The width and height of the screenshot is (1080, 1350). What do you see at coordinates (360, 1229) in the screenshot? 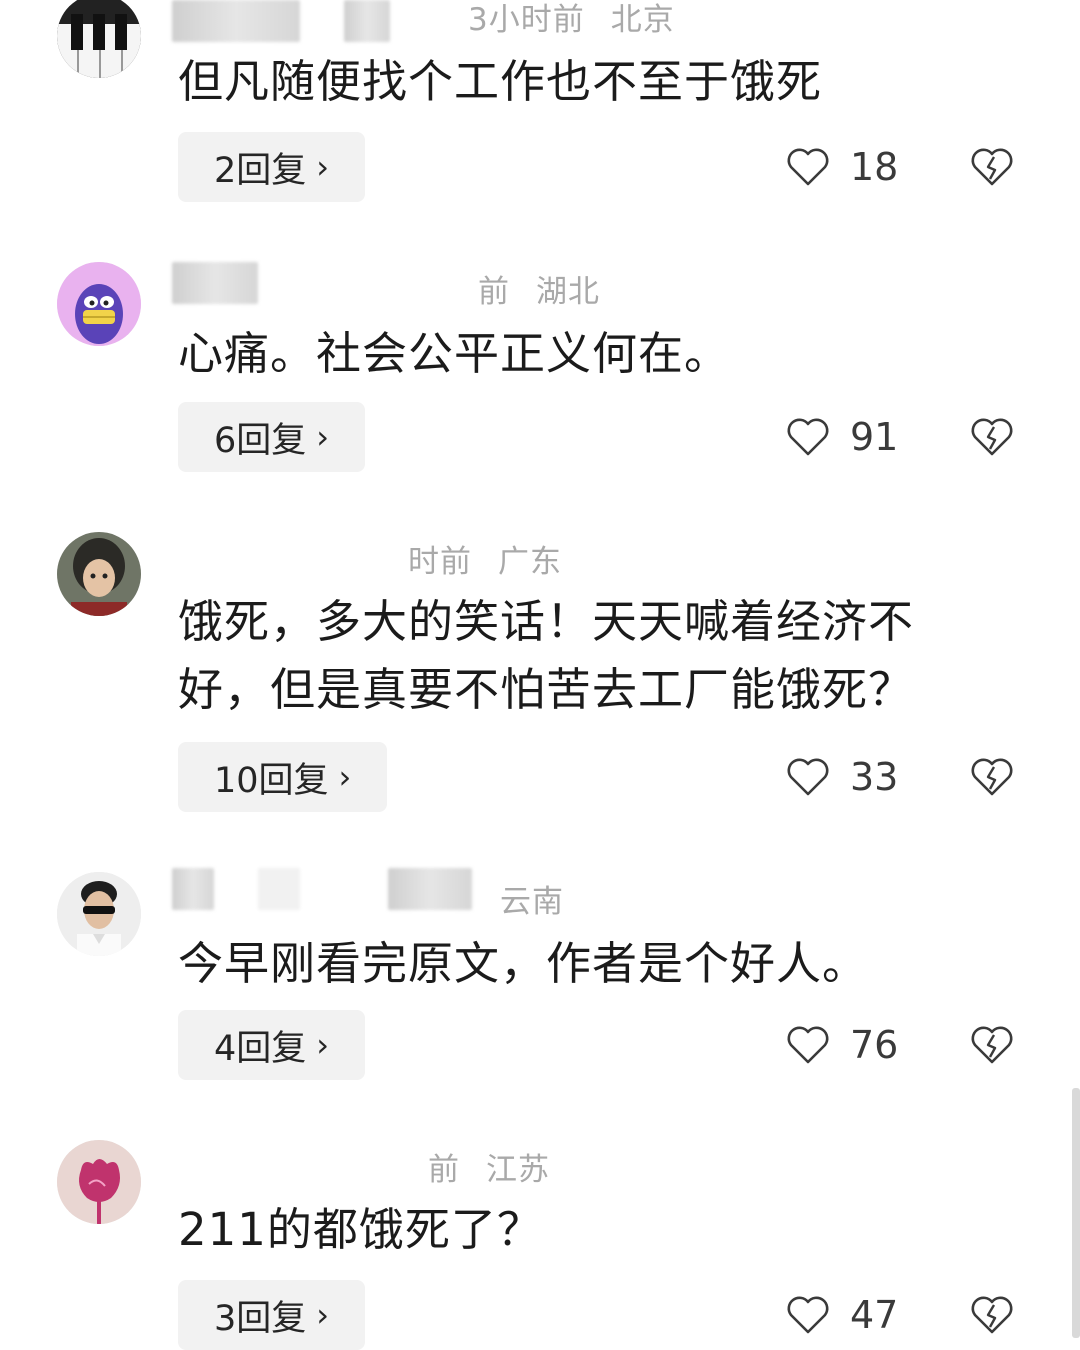
I see `comment-text: 211的都饿死了？` at bounding box center [360, 1229].